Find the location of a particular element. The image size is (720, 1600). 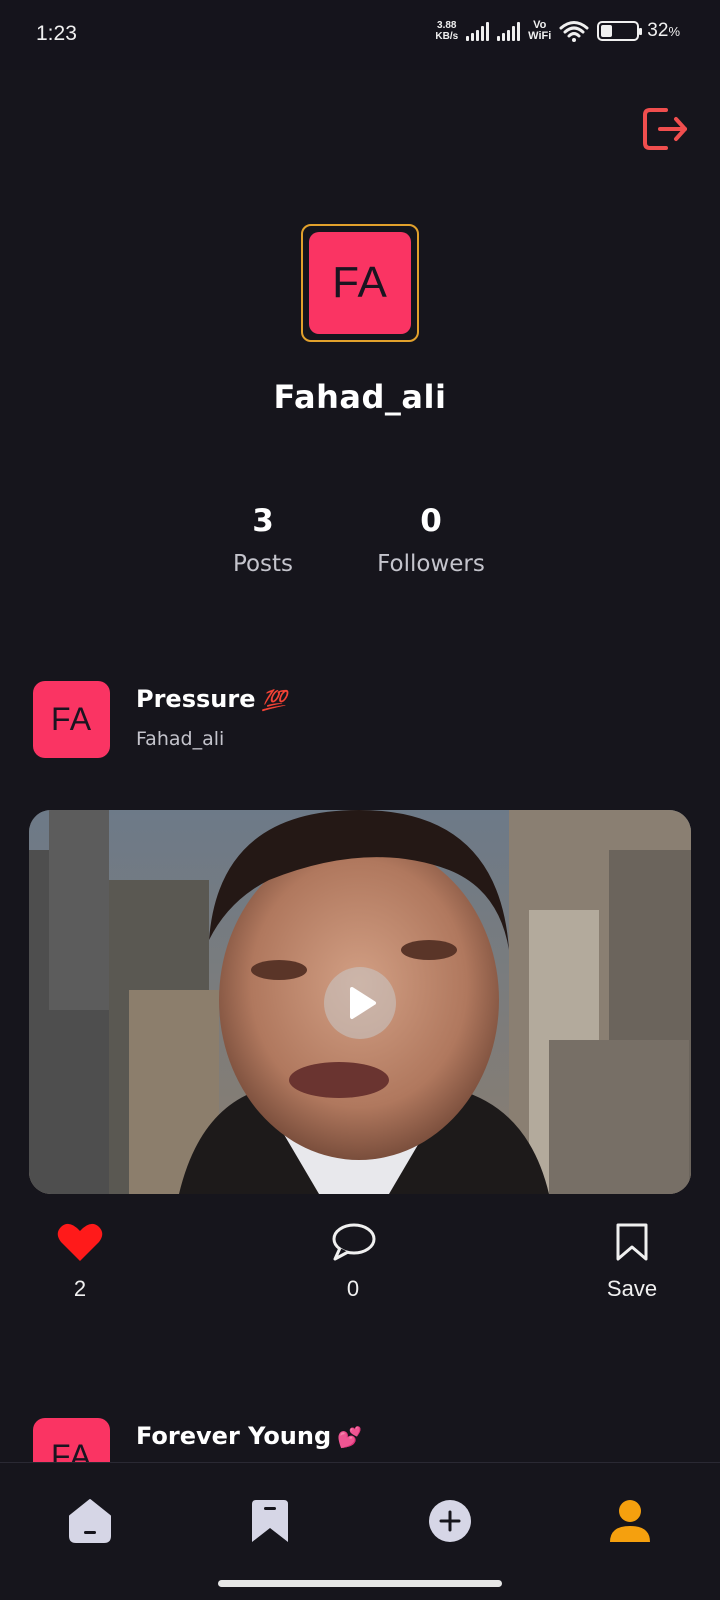

hundred-emoji-icon: 💯 is located at coordinates (274, 700).